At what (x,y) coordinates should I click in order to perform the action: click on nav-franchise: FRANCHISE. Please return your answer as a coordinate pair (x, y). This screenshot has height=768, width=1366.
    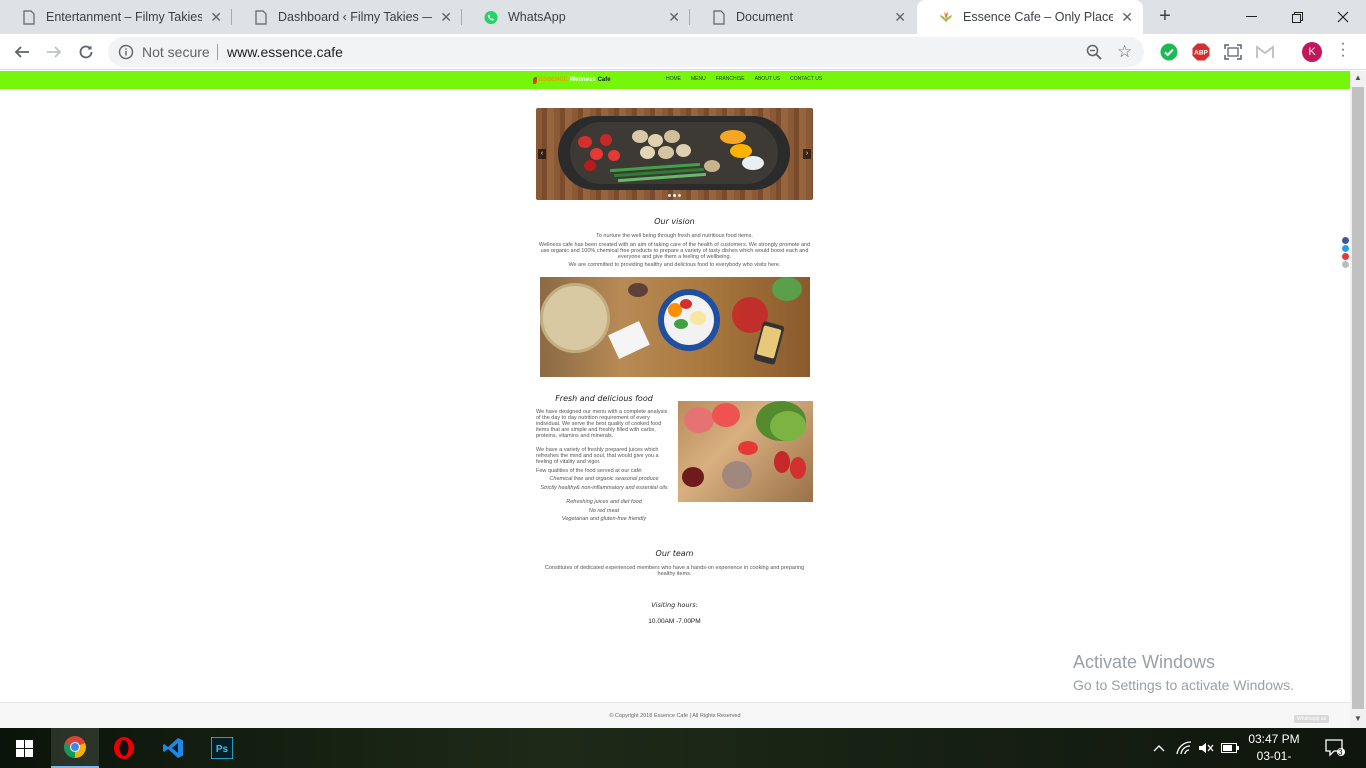
    Looking at the image, I should click on (730, 79).